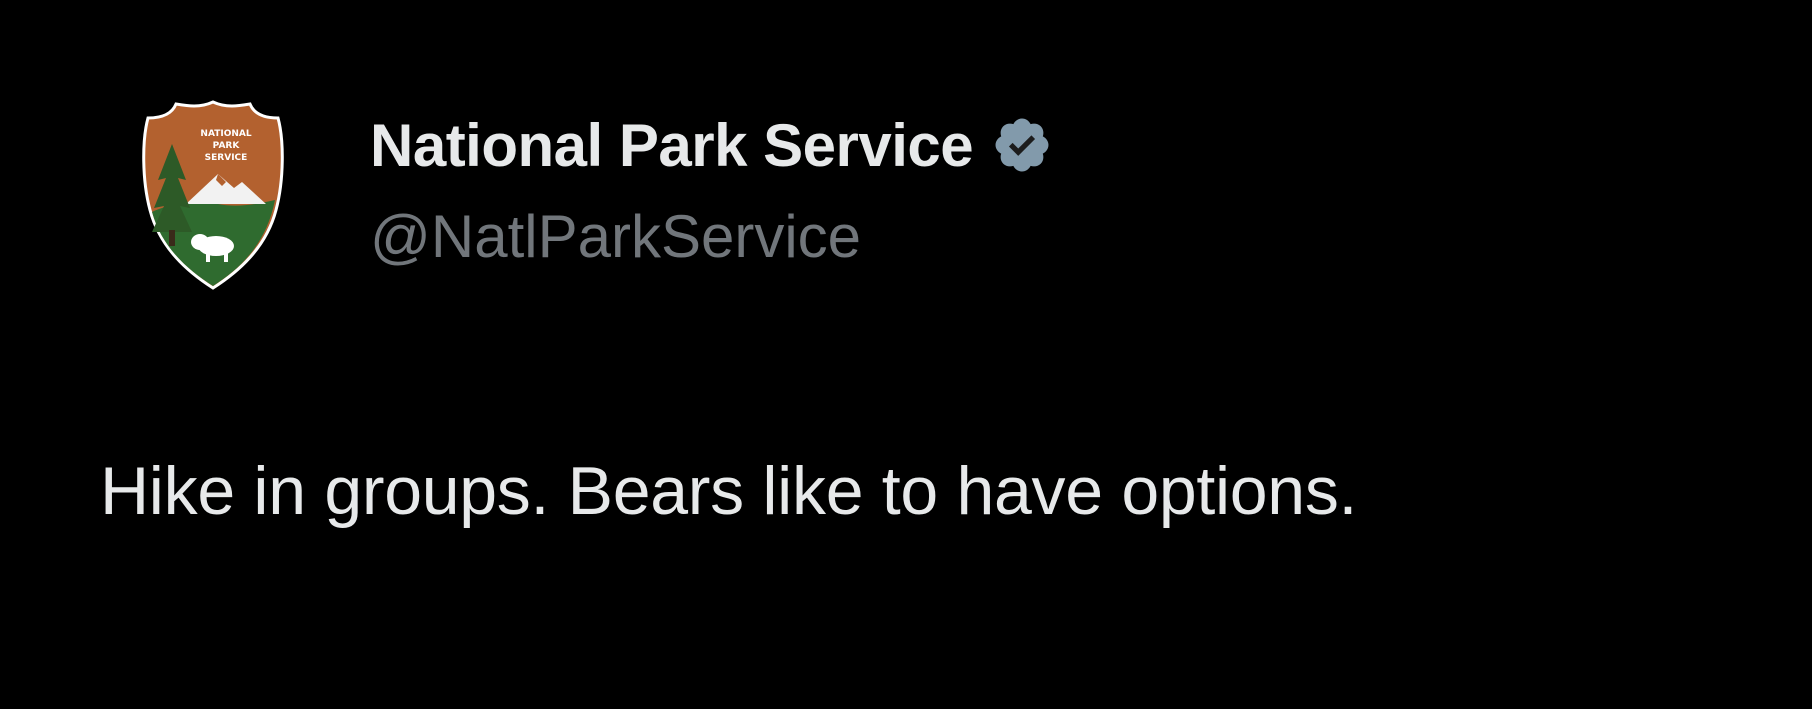 The width and height of the screenshot is (1812, 709). What do you see at coordinates (711, 190) in the screenshot?
I see `tweet-header: National Park Service @NatlParkService` at bounding box center [711, 190].